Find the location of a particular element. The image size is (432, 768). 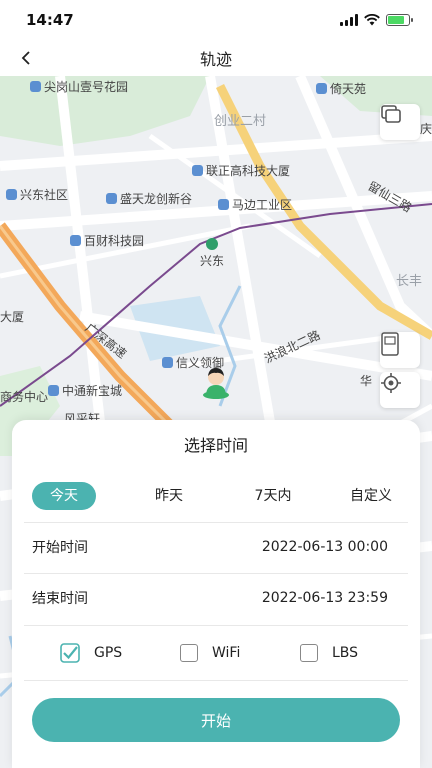

locate-button is located at coordinates (400, 390).